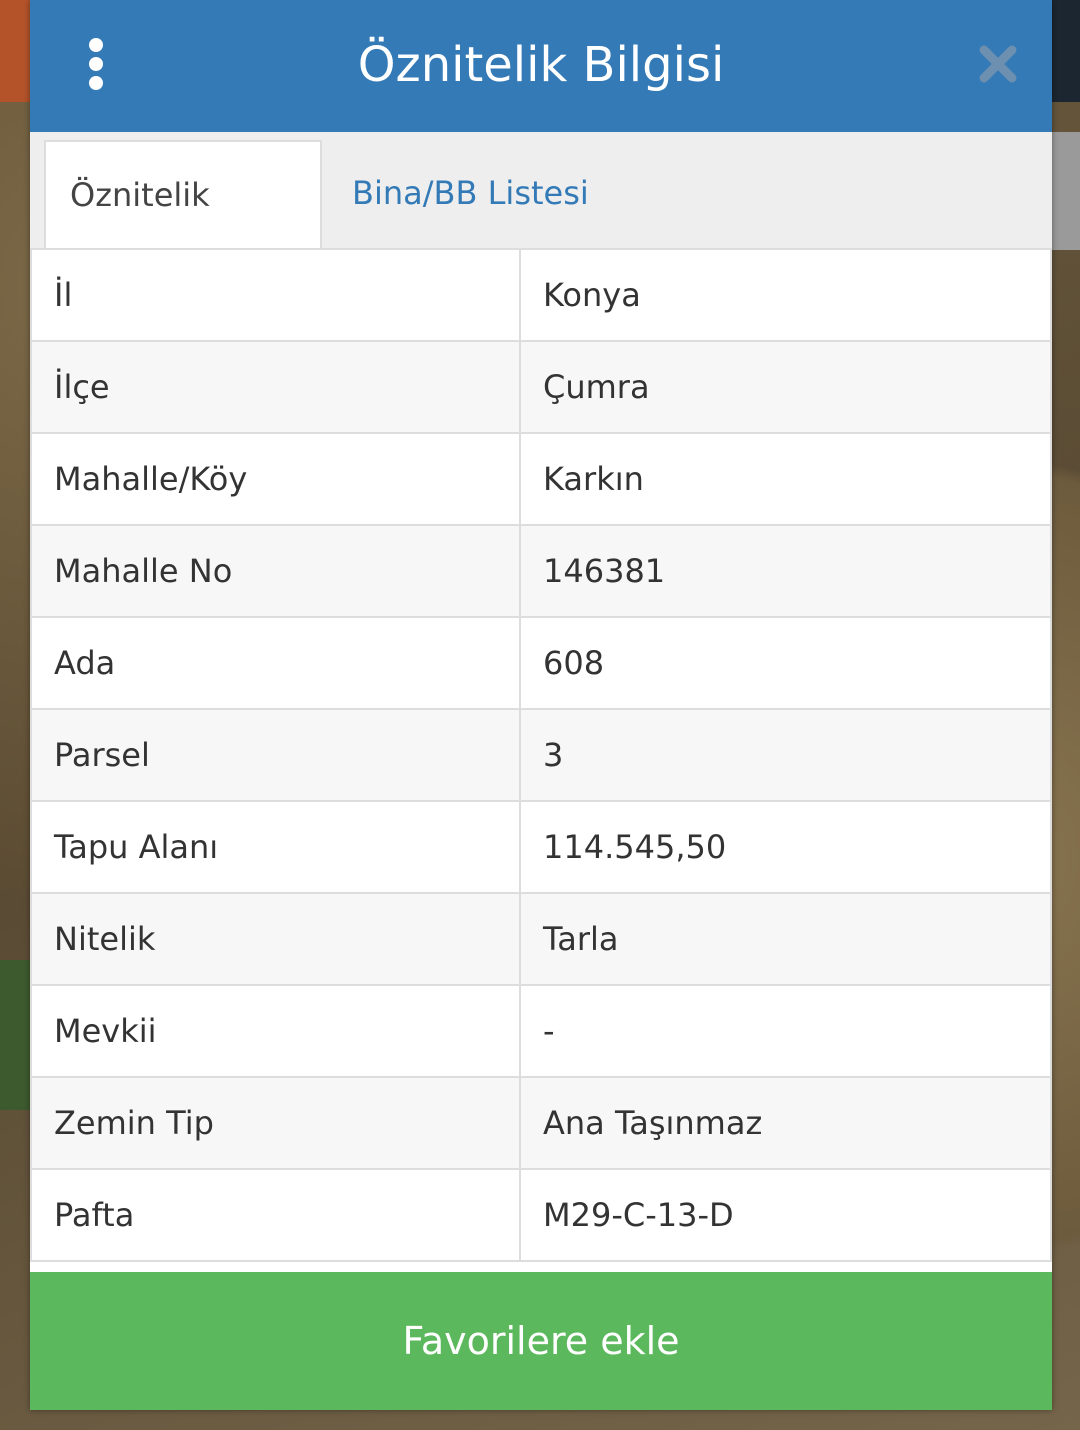  I want to click on attribute-key: Pafta, so click(275, 1215).